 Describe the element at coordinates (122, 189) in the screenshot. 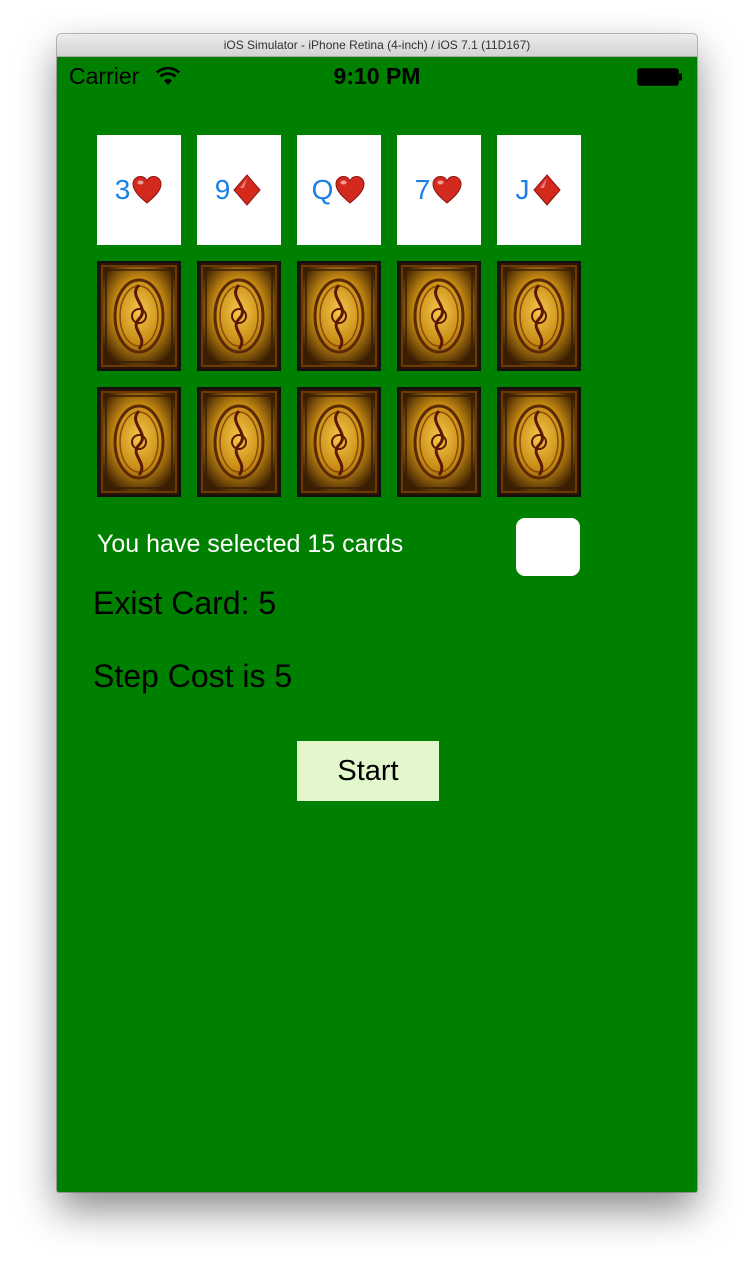

I see `card-rank: 3` at that location.